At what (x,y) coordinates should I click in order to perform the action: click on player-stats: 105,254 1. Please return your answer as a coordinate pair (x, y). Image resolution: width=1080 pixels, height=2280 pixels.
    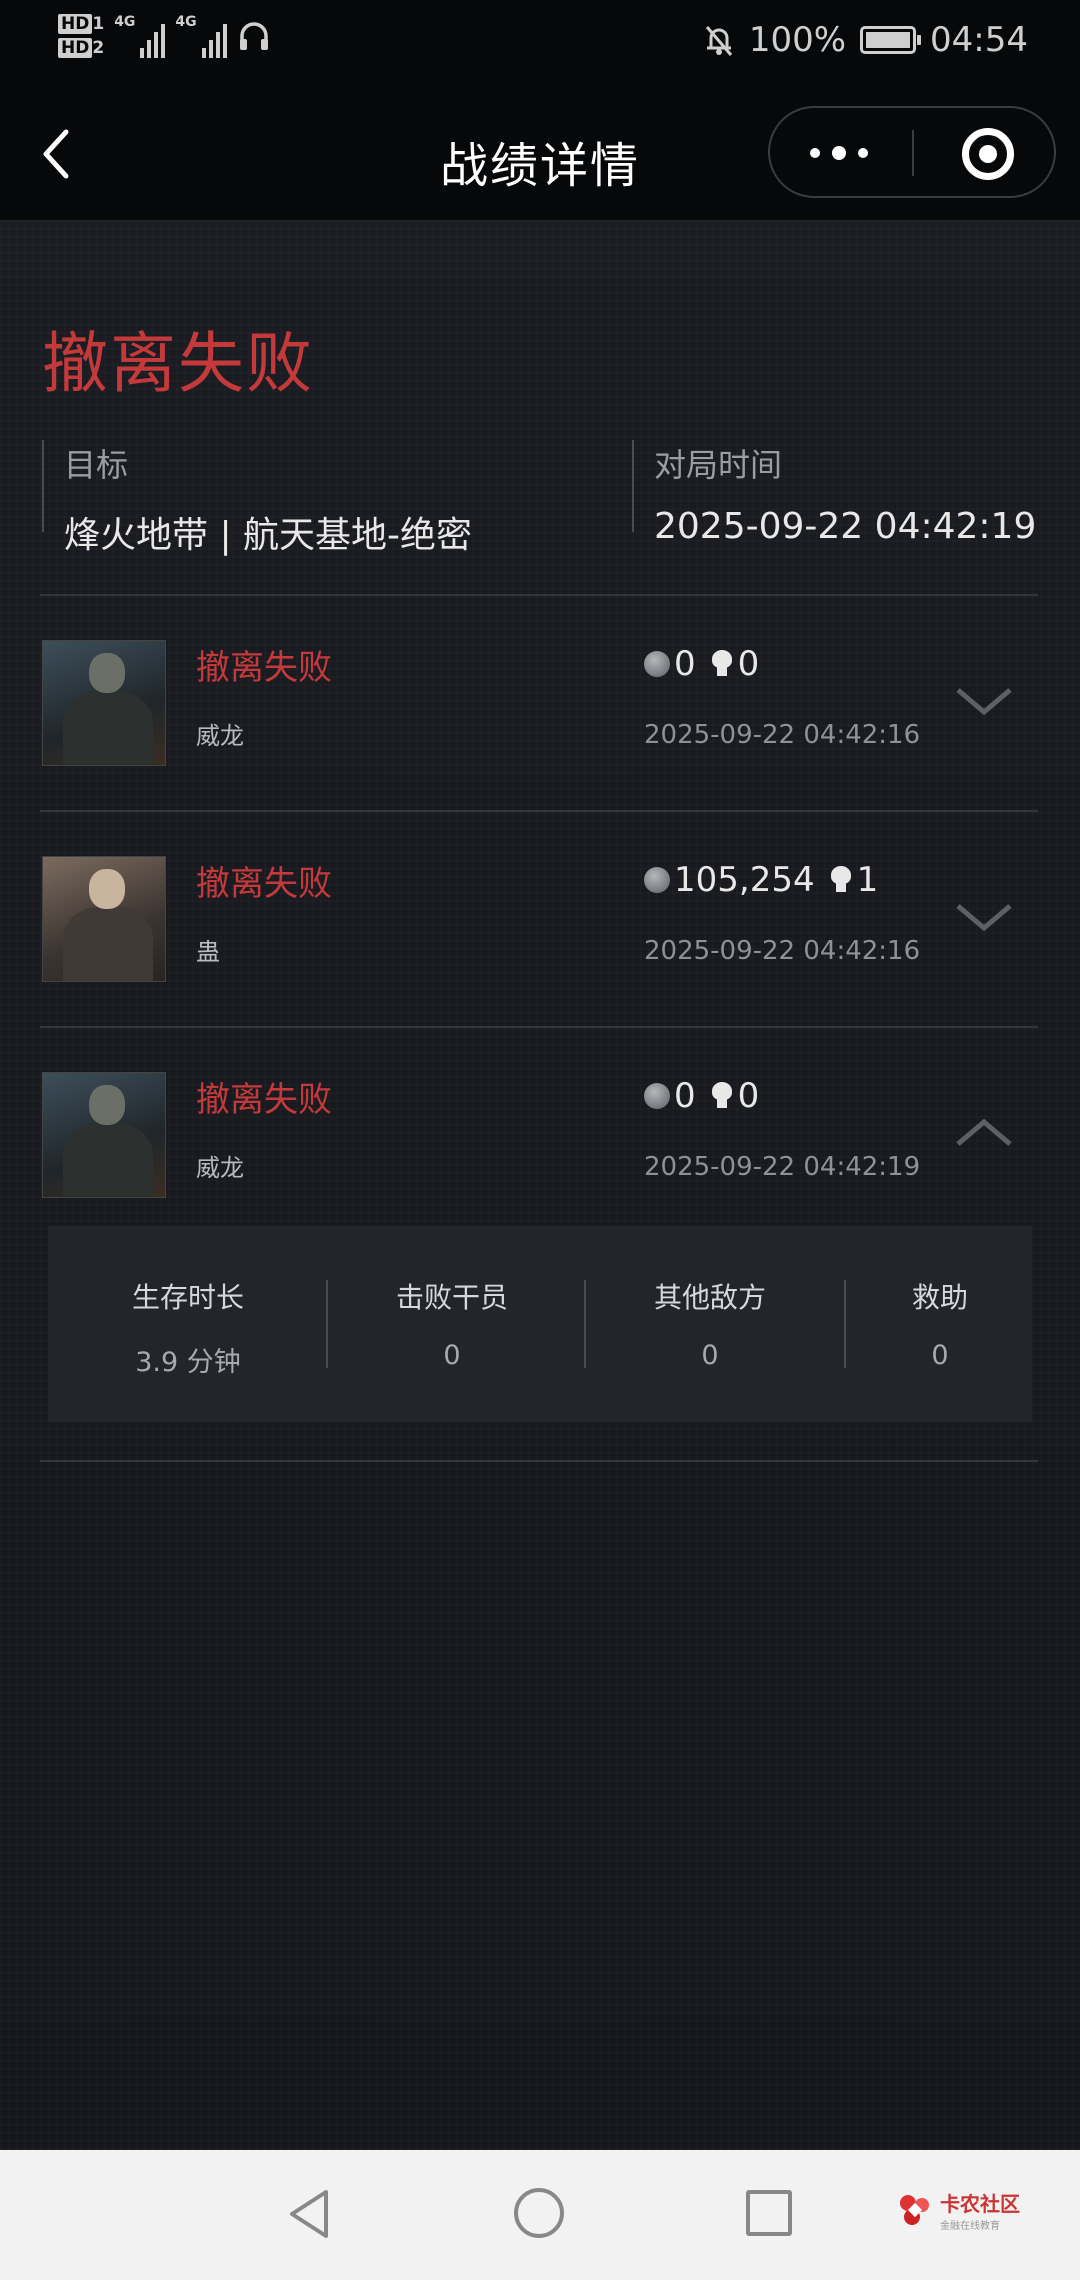
    Looking at the image, I should click on (761, 880).